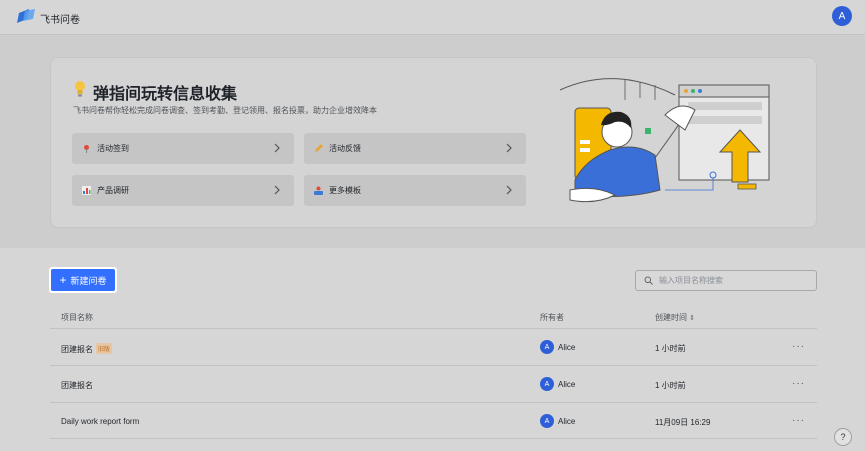  What do you see at coordinates (60, 20) in the screenshot?
I see `app-title: 飞书问卷` at bounding box center [60, 20].